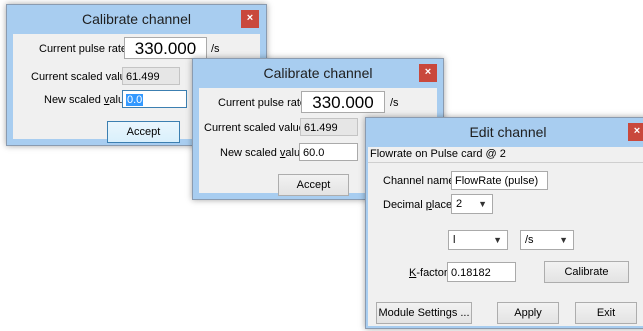 This screenshot has height=331, width=643. What do you see at coordinates (478, 240) in the screenshot?
I see `unit-select: l ▼` at bounding box center [478, 240].